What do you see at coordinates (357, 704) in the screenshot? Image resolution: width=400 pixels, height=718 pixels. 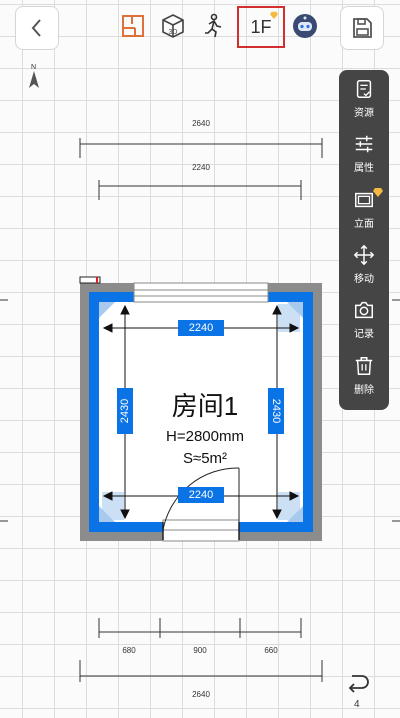 I see `undo-count: 4` at bounding box center [357, 704].